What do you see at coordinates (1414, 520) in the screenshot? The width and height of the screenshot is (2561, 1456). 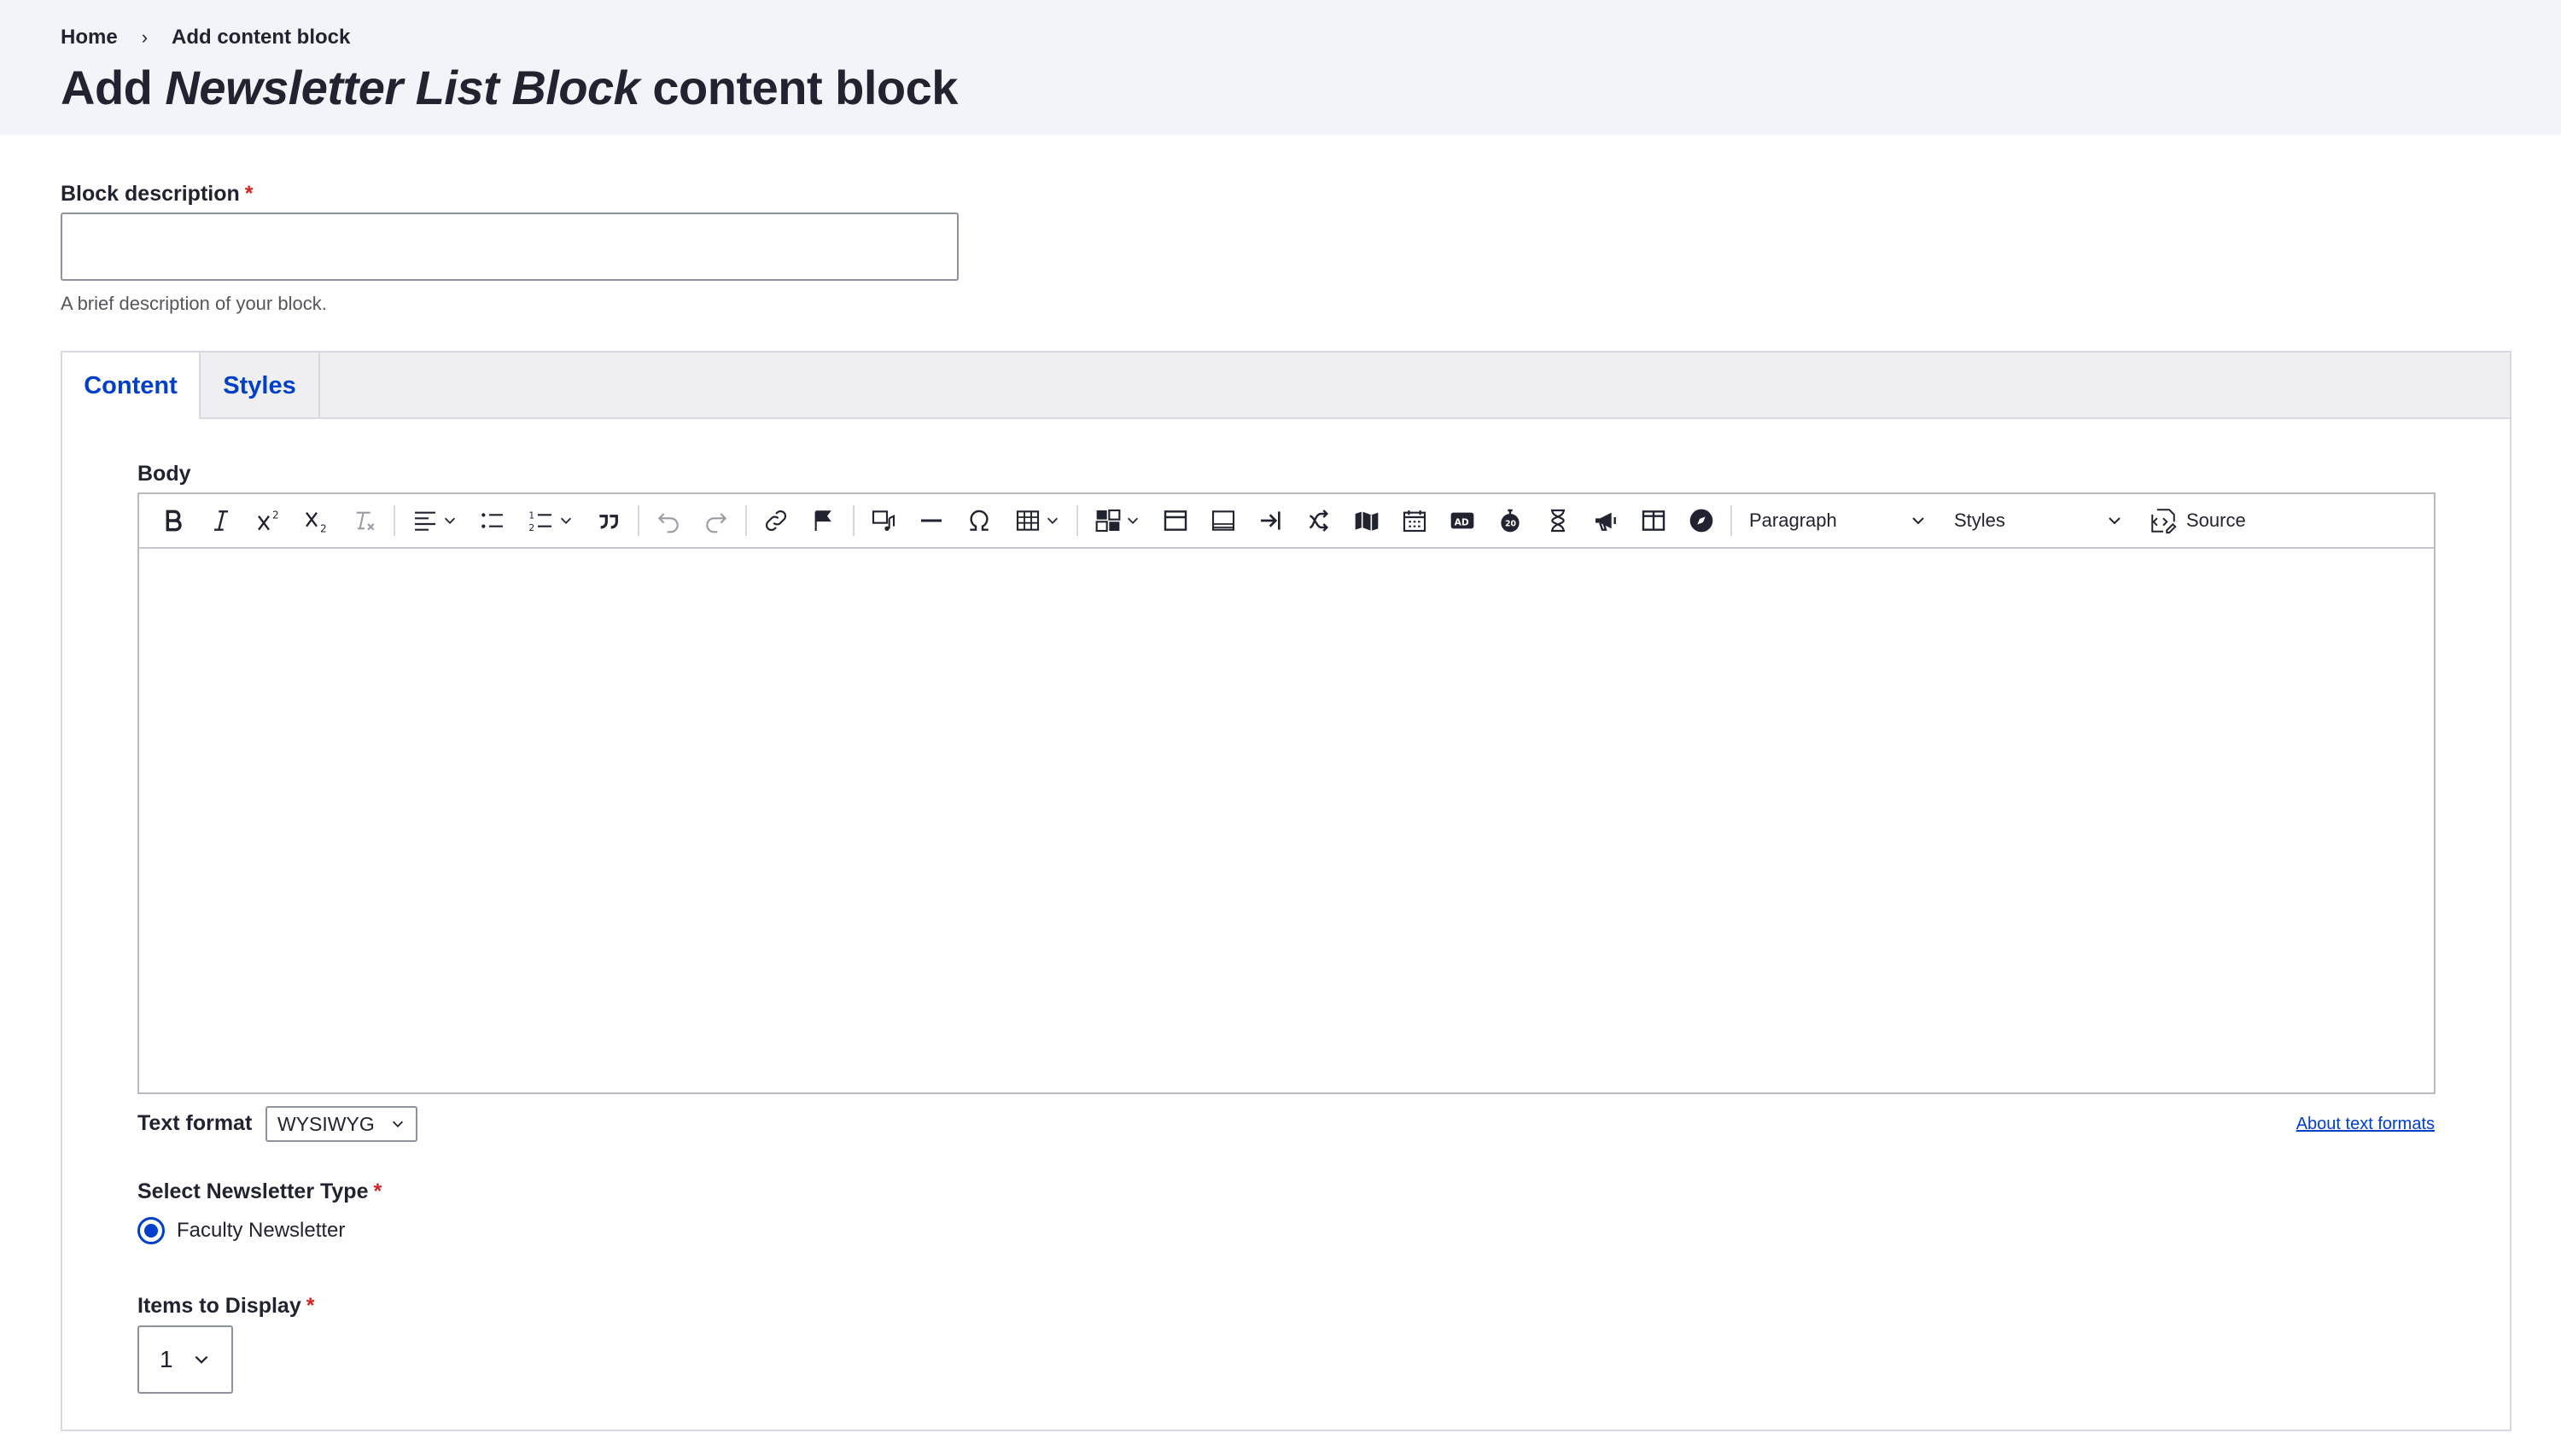 I see `calendar-icon` at bounding box center [1414, 520].